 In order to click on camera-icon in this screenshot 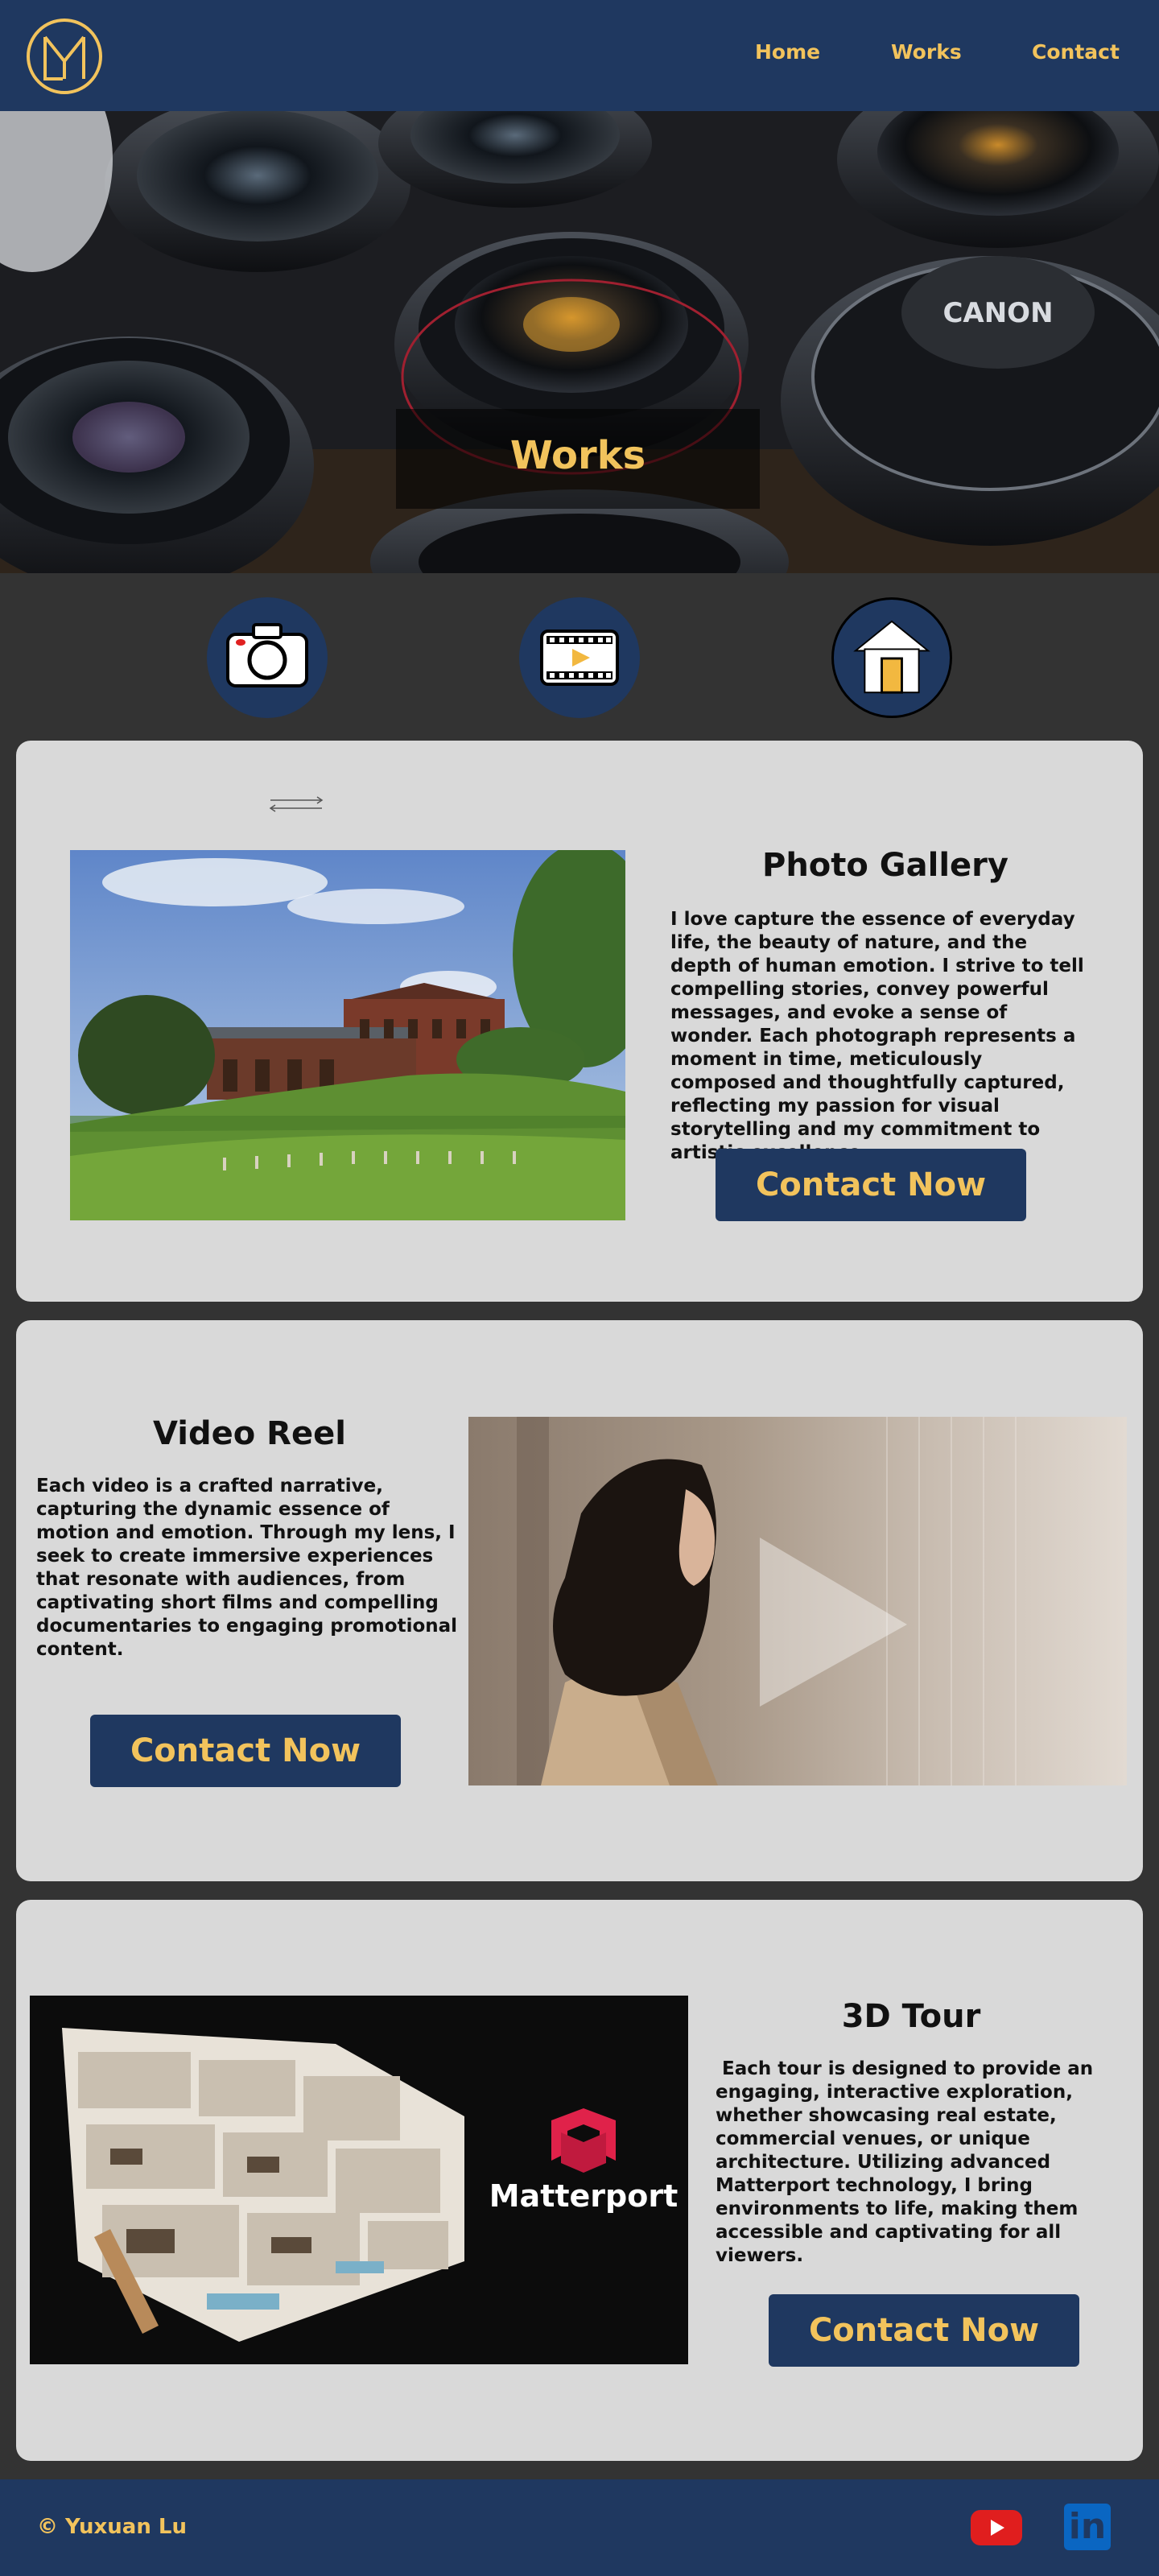, I will do `click(267, 655)`.